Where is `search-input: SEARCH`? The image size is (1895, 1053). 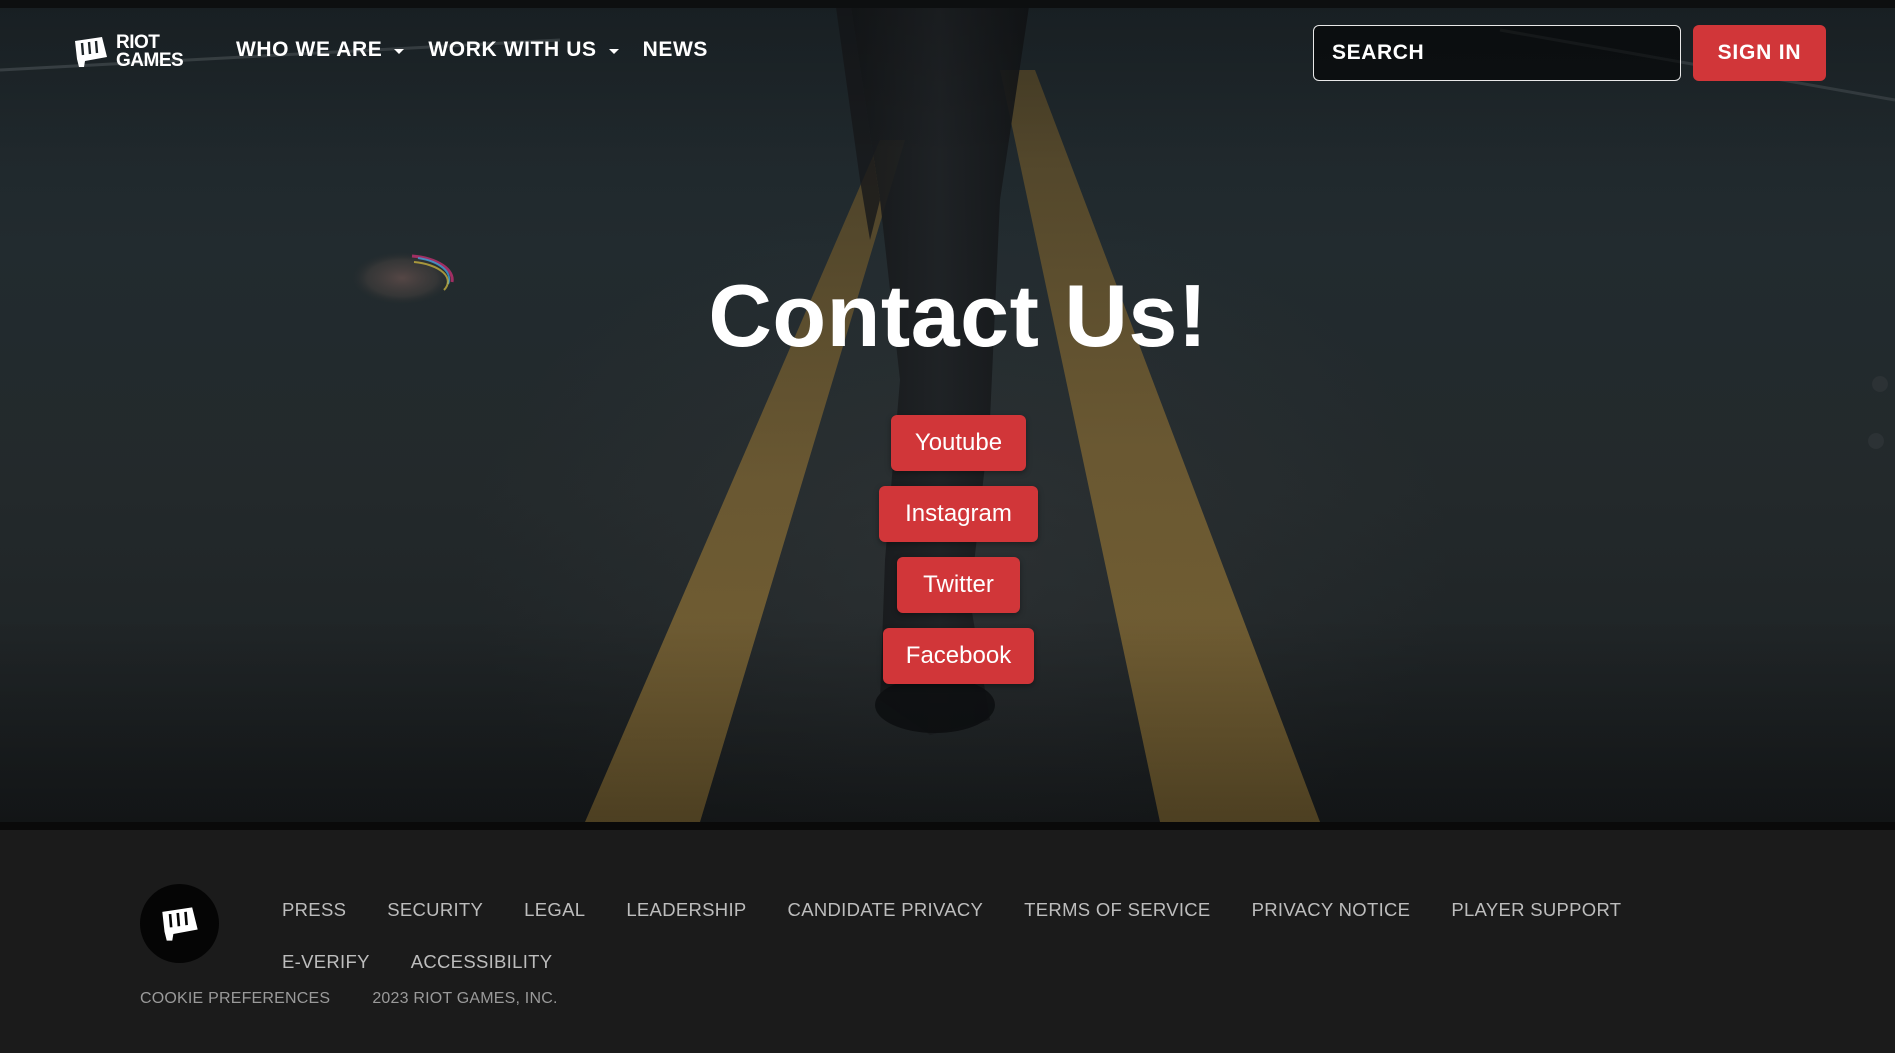 search-input: SEARCH is located at coordinates (1497, 53).